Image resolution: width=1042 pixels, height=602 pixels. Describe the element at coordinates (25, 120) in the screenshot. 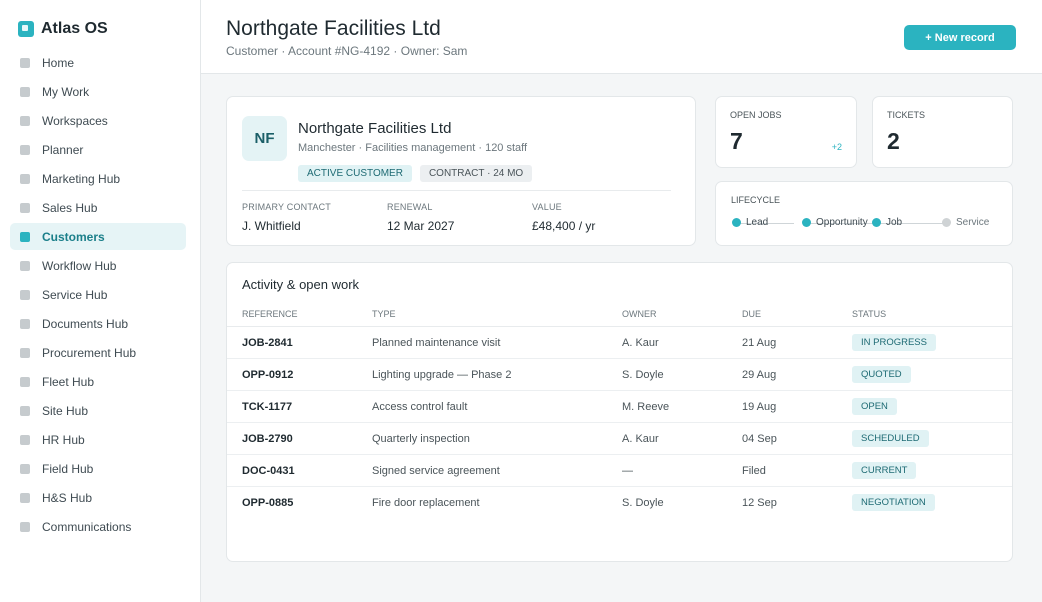

I see `workspaces-icon` at that location.